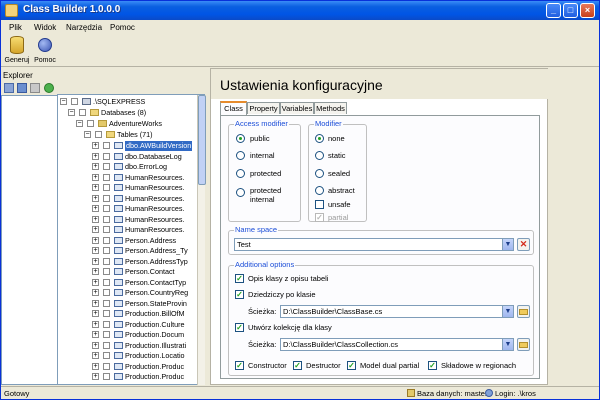 The height and width of the screenshot is (400, 600). What do you see at coordinates (523, 311) in the screenshot?
I see `browse-base-button` at bounding box center [523, 311].